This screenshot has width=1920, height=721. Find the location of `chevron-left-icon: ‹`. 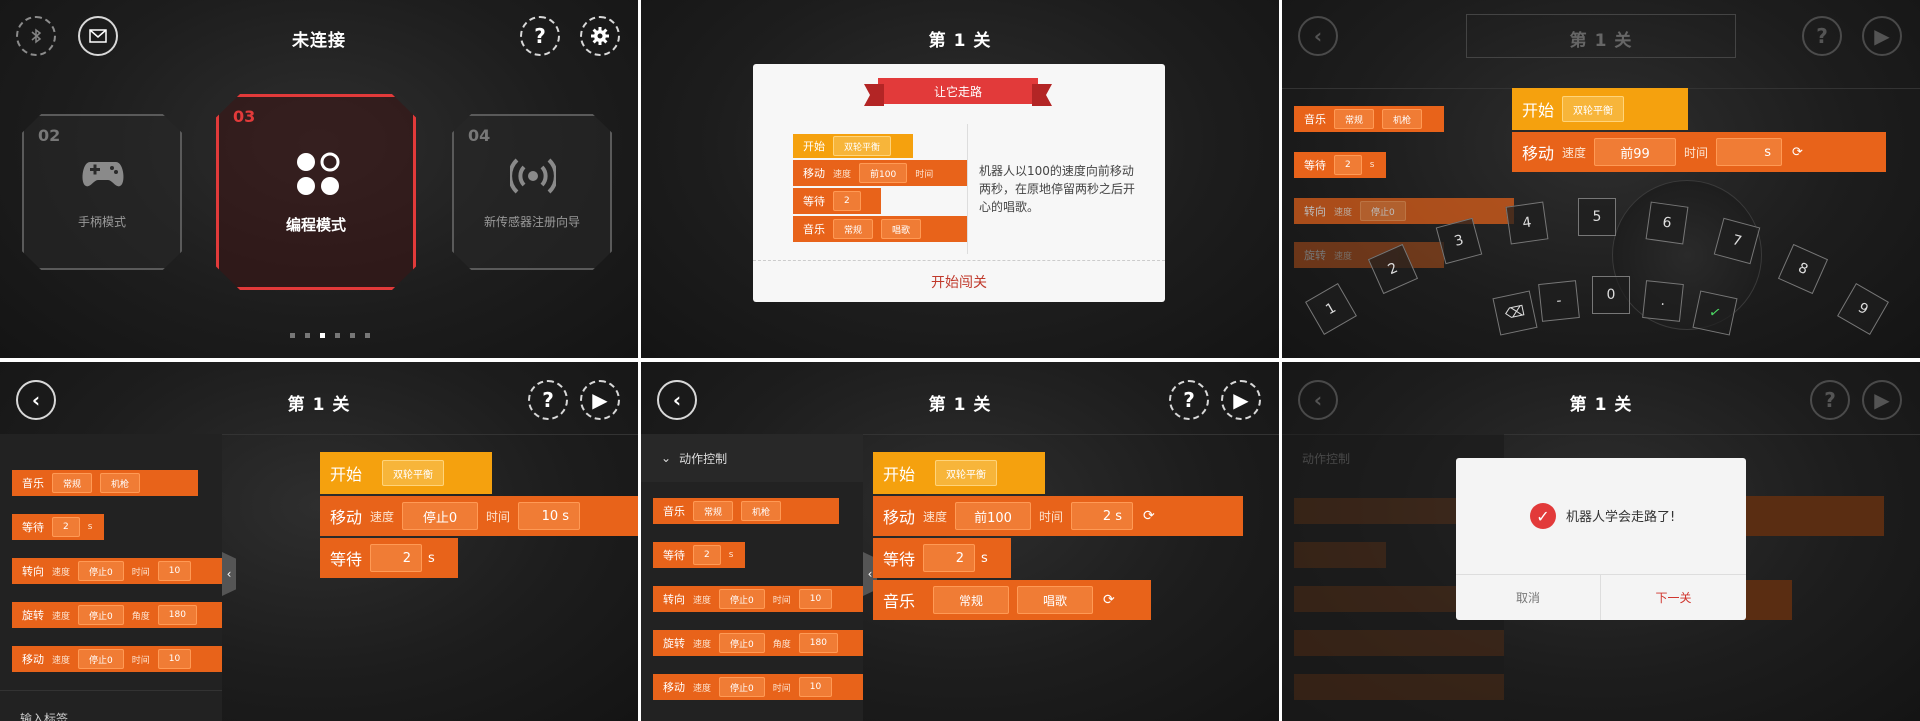

chevron-left-icon: ‹ is located at coordinates (870, 574).